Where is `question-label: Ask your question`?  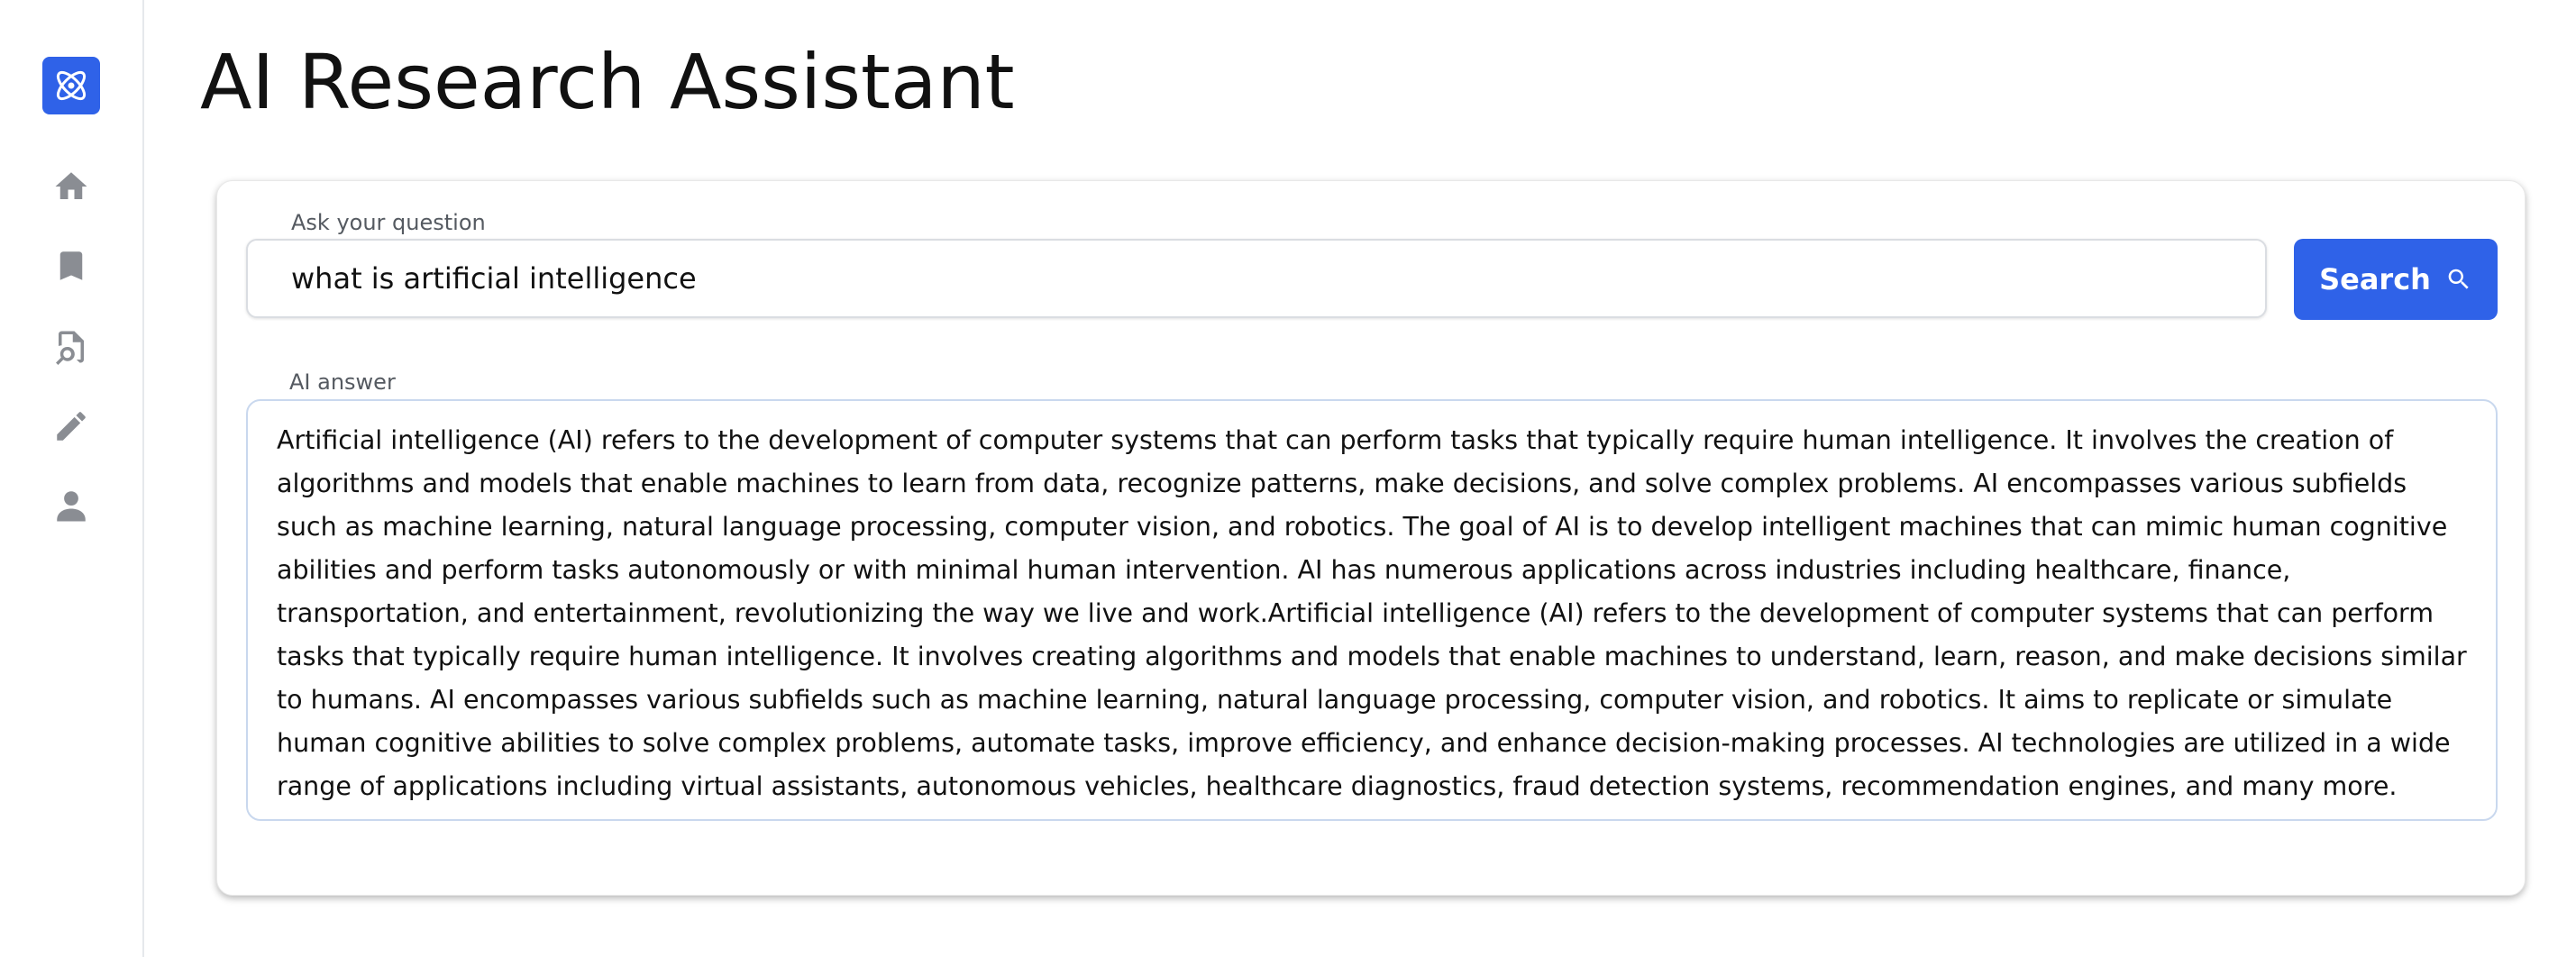 question-label: Ask your question is located at coordinates (388, 222).